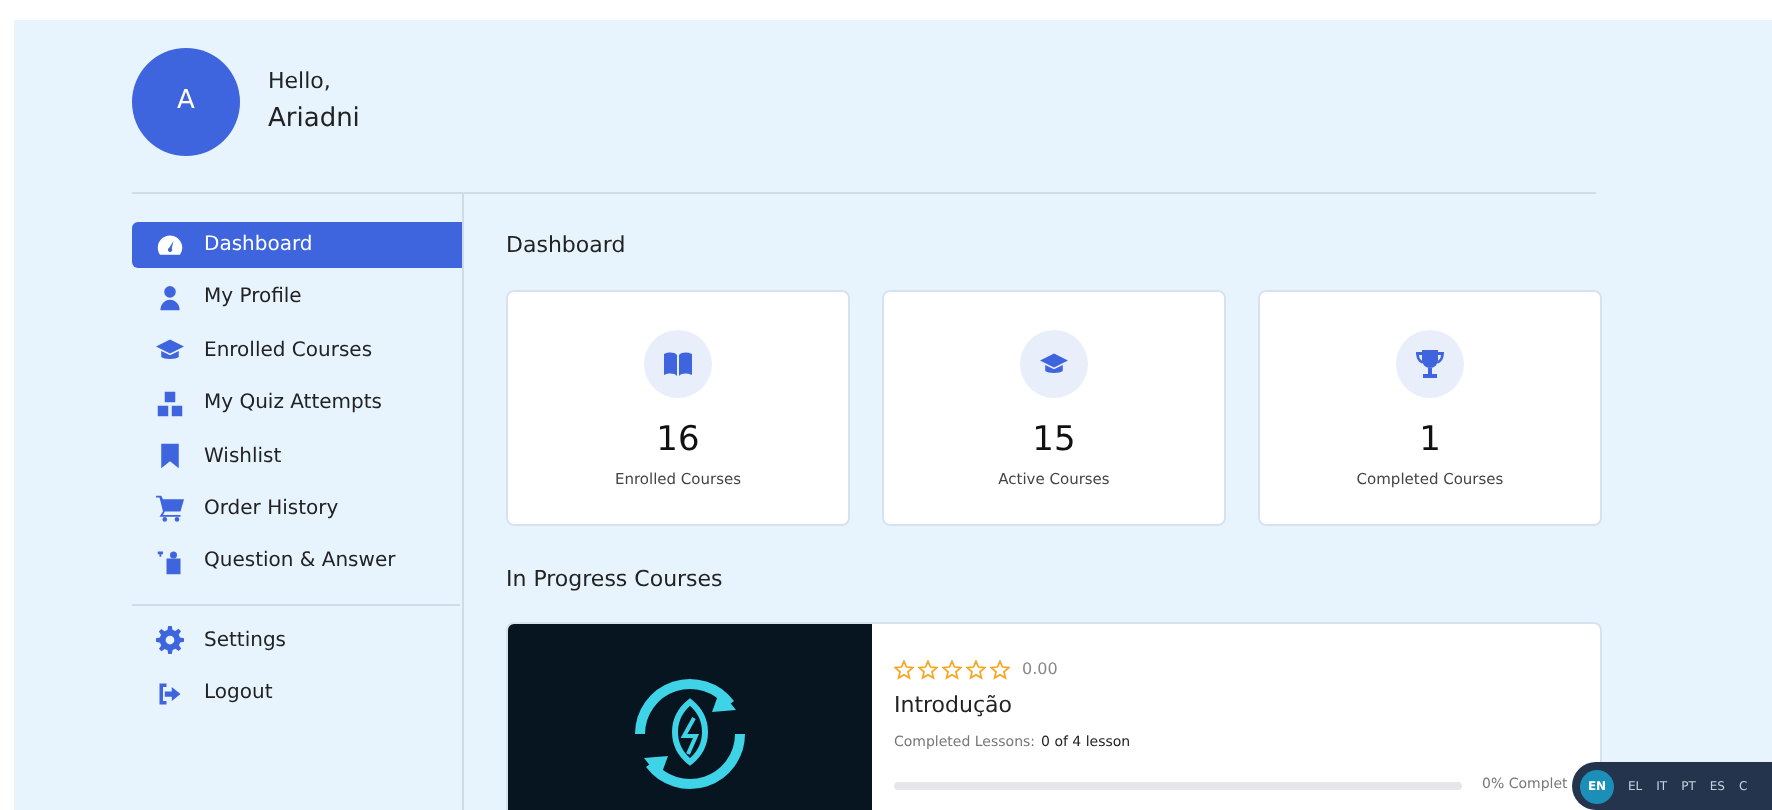  I want to click on sidebar-item: Question & Answer, so click(297, 561).